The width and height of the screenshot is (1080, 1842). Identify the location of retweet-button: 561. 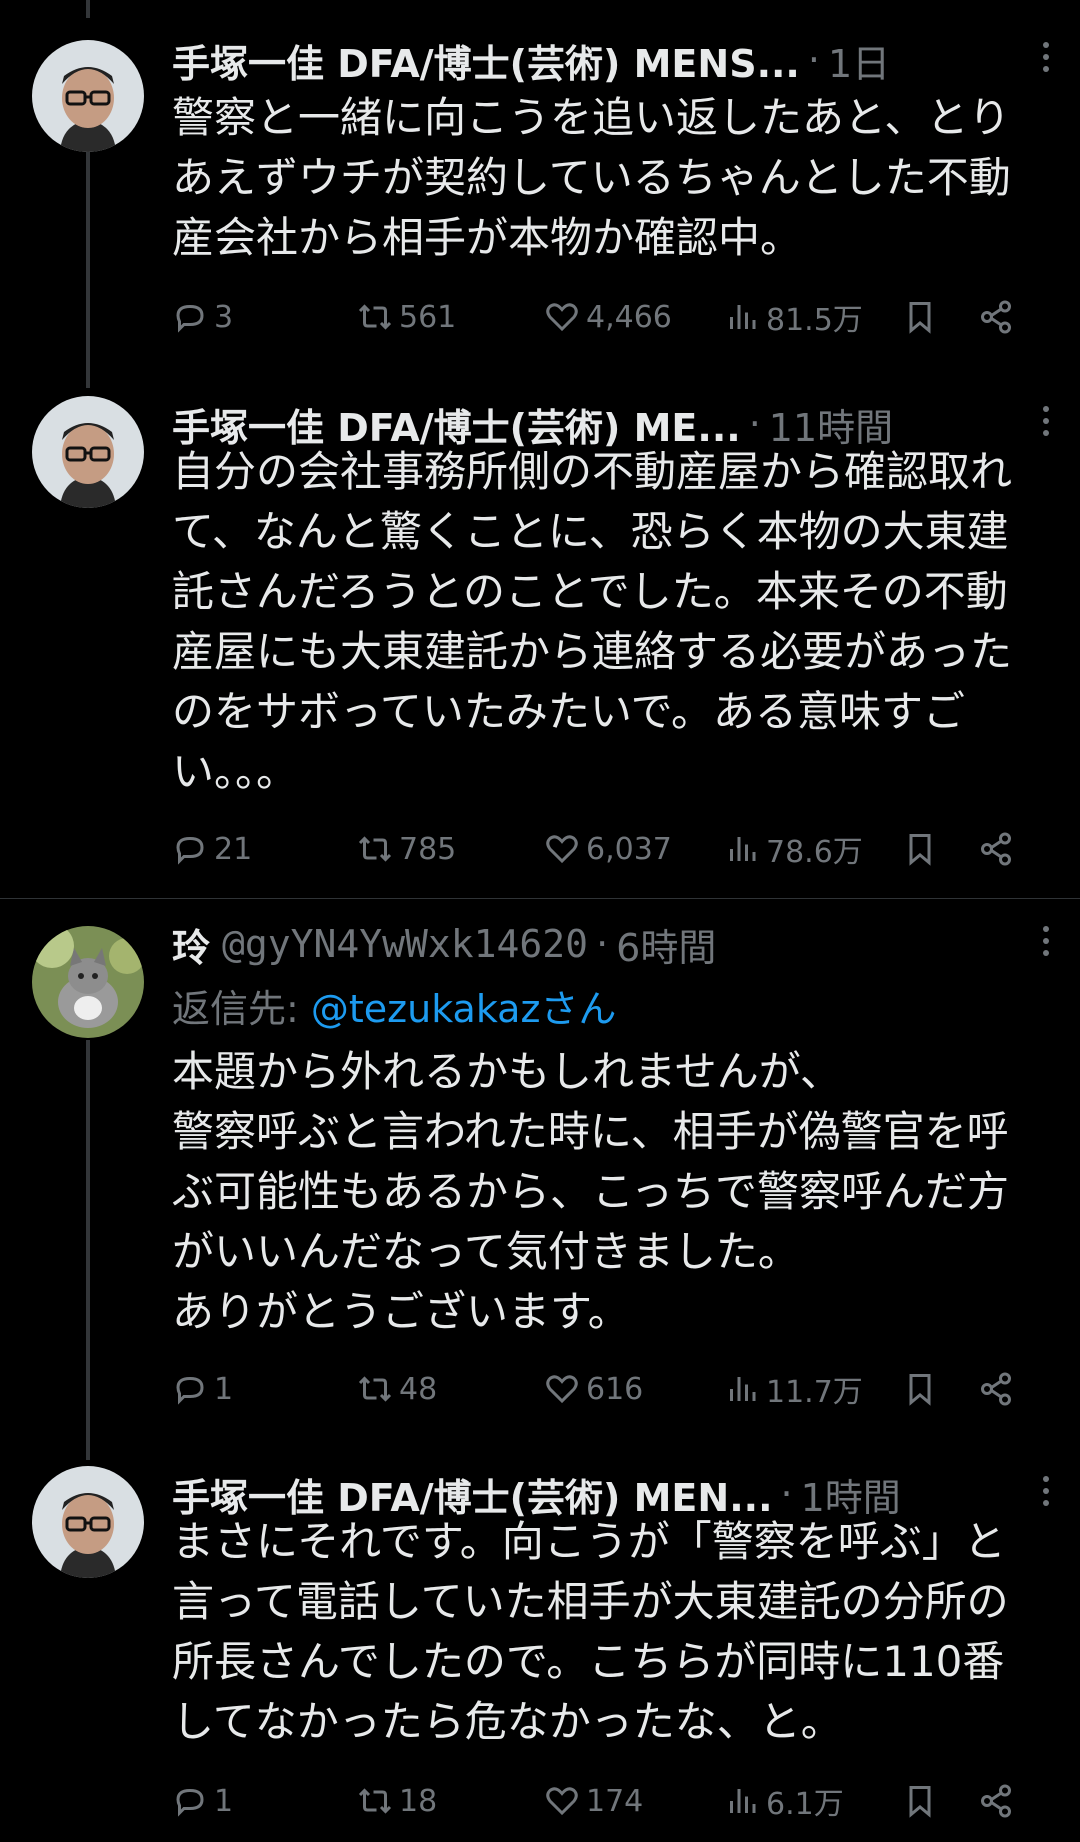
(406, 317).